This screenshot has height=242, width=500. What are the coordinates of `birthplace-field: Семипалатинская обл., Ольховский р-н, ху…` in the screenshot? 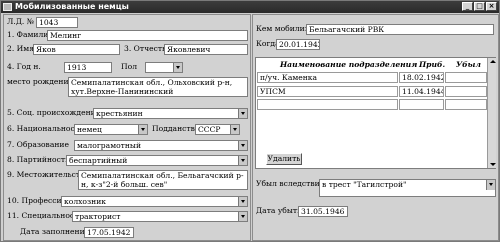 It's located at (158, 87).